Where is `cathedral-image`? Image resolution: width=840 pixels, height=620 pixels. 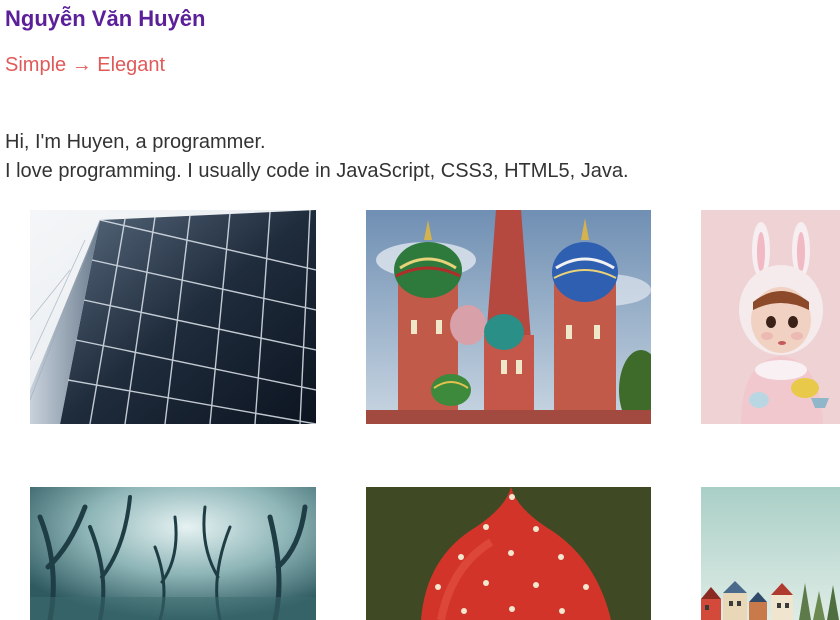 cathedral-image is located at coordinates (508, 317).